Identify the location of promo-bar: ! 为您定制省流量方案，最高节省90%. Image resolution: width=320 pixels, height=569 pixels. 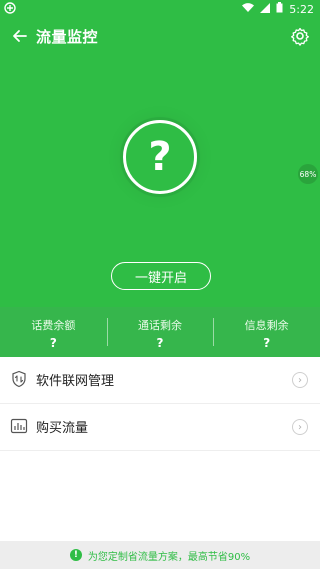
(160, 555).